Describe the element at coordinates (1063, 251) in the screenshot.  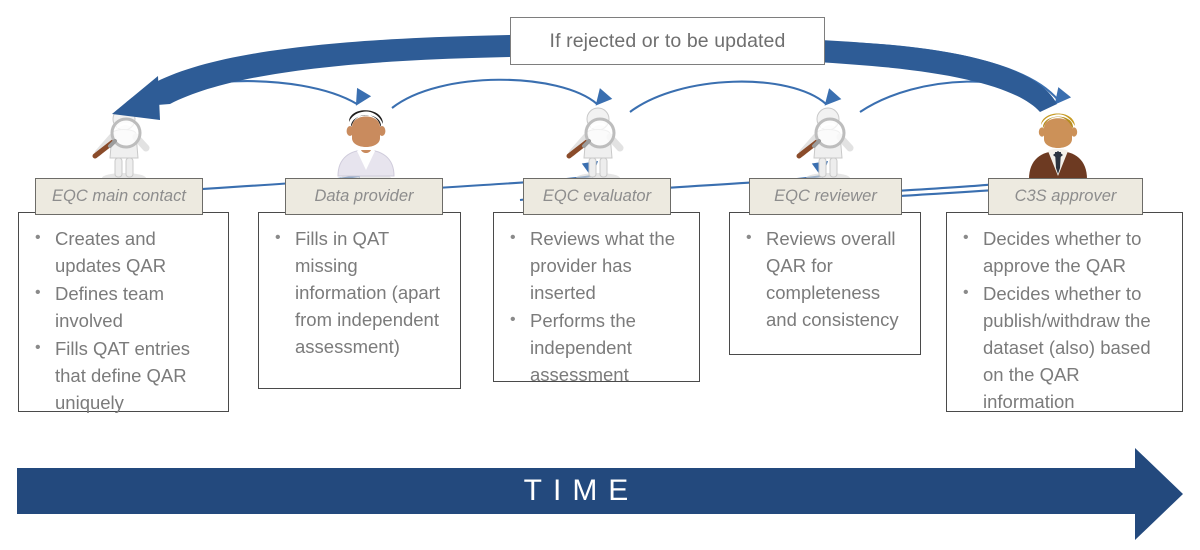
I see `task-item: Decides whether to approve the QAR` at that location.